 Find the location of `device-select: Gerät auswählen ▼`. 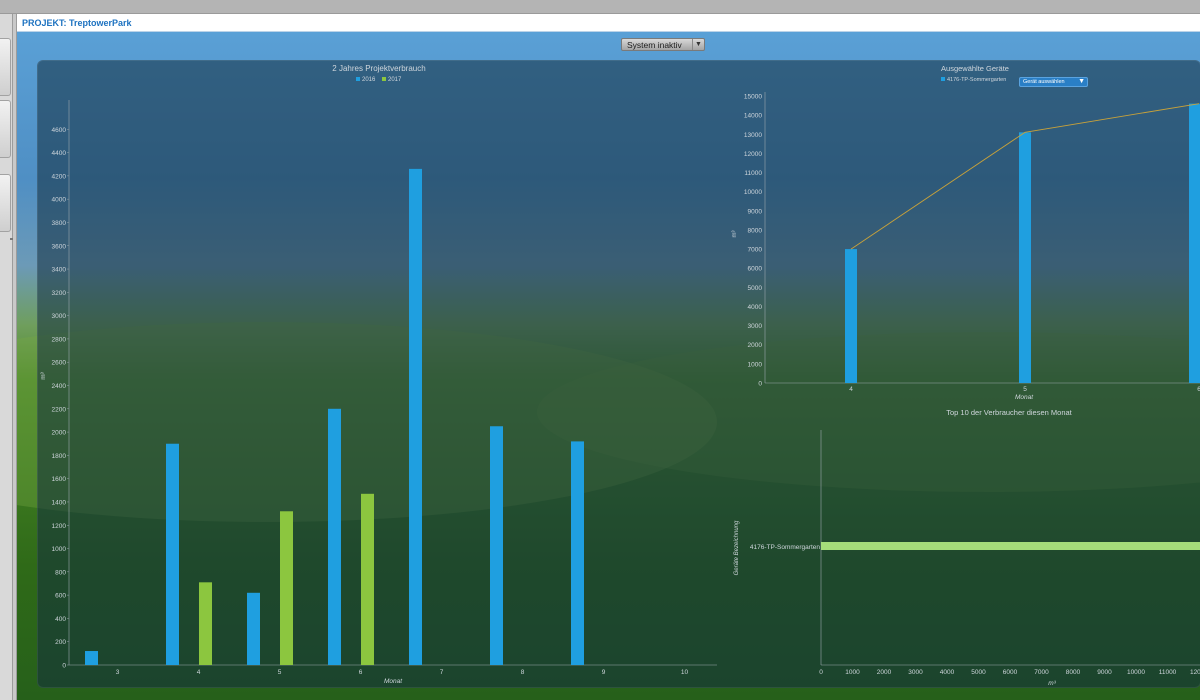

device-select: Gerät auswählen ▼ is located at coordinates (1053, 82).